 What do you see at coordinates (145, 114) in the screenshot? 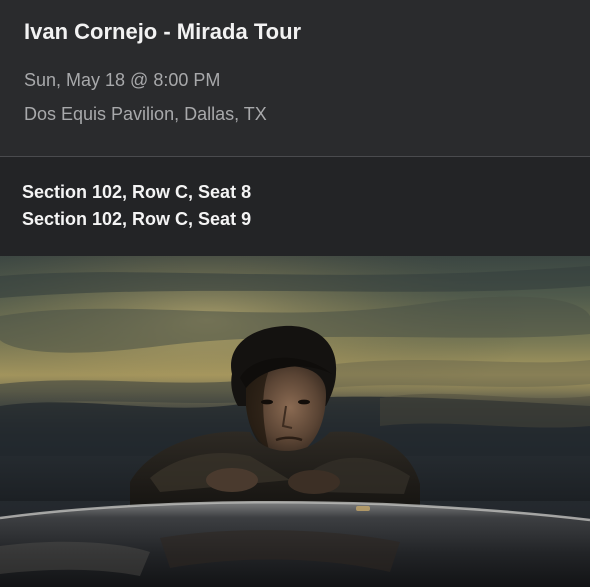
I see `event-venue: Dos Equis Pavilion, Dallas, TX` at bounding box center [145, 114].